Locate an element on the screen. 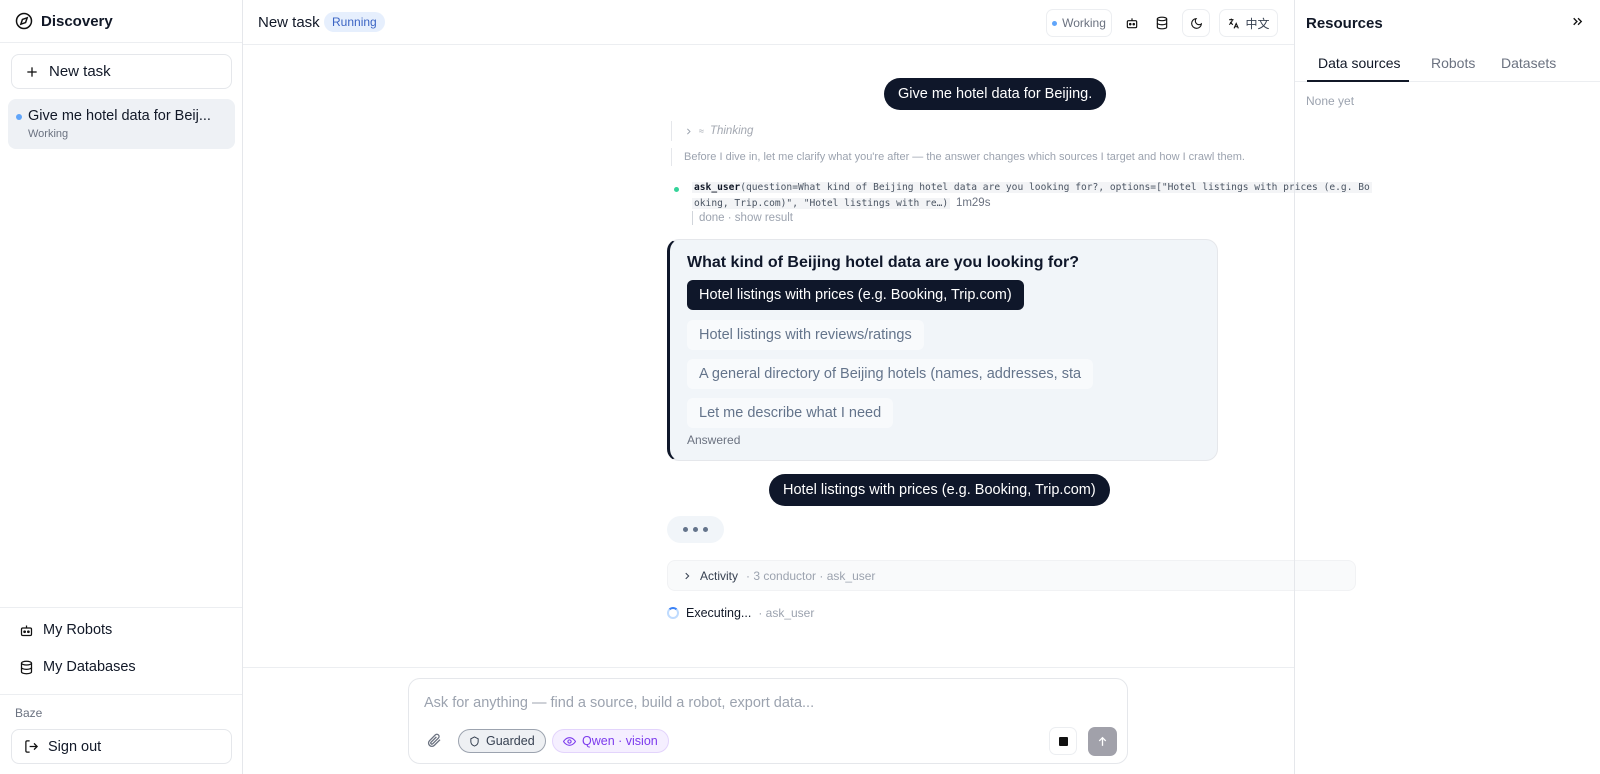  brand-header: Discovery is located at coordinates (121, 21).